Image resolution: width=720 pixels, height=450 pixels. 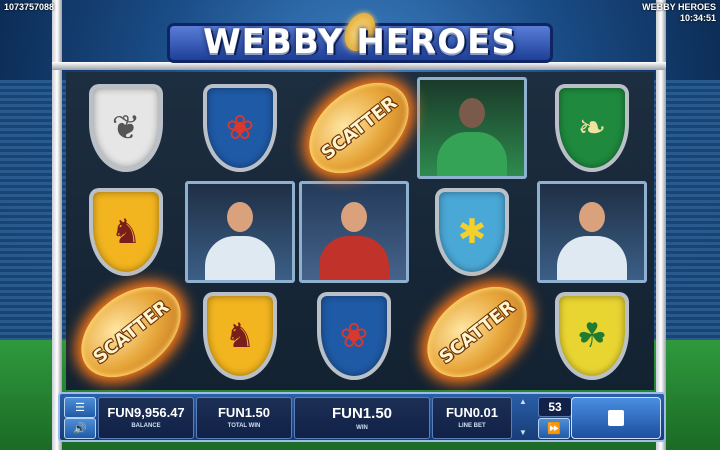 What do you see at coordinates (146, 426) in the screenshot?
I see `balance-label: BALANCE` at bounding box center [146, 426].